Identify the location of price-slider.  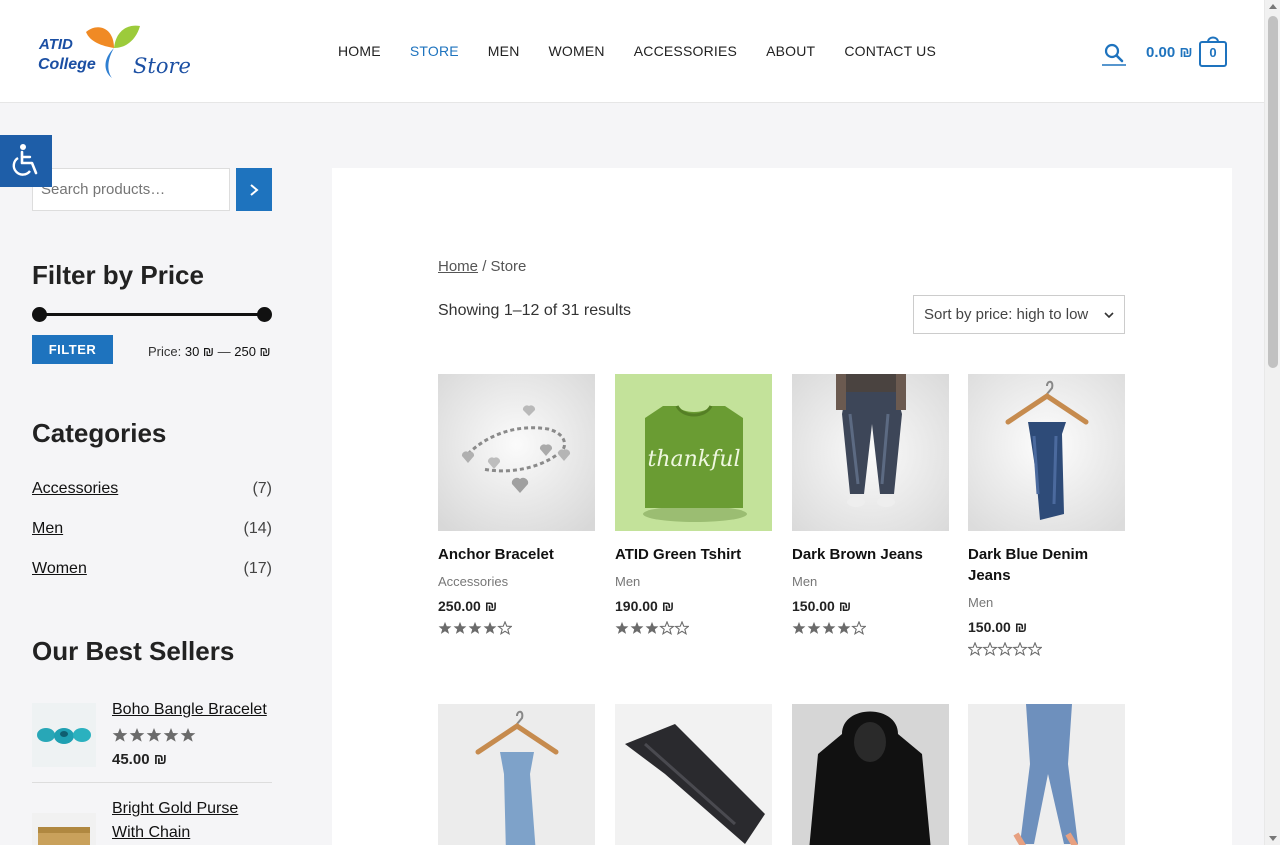
(152, 314).